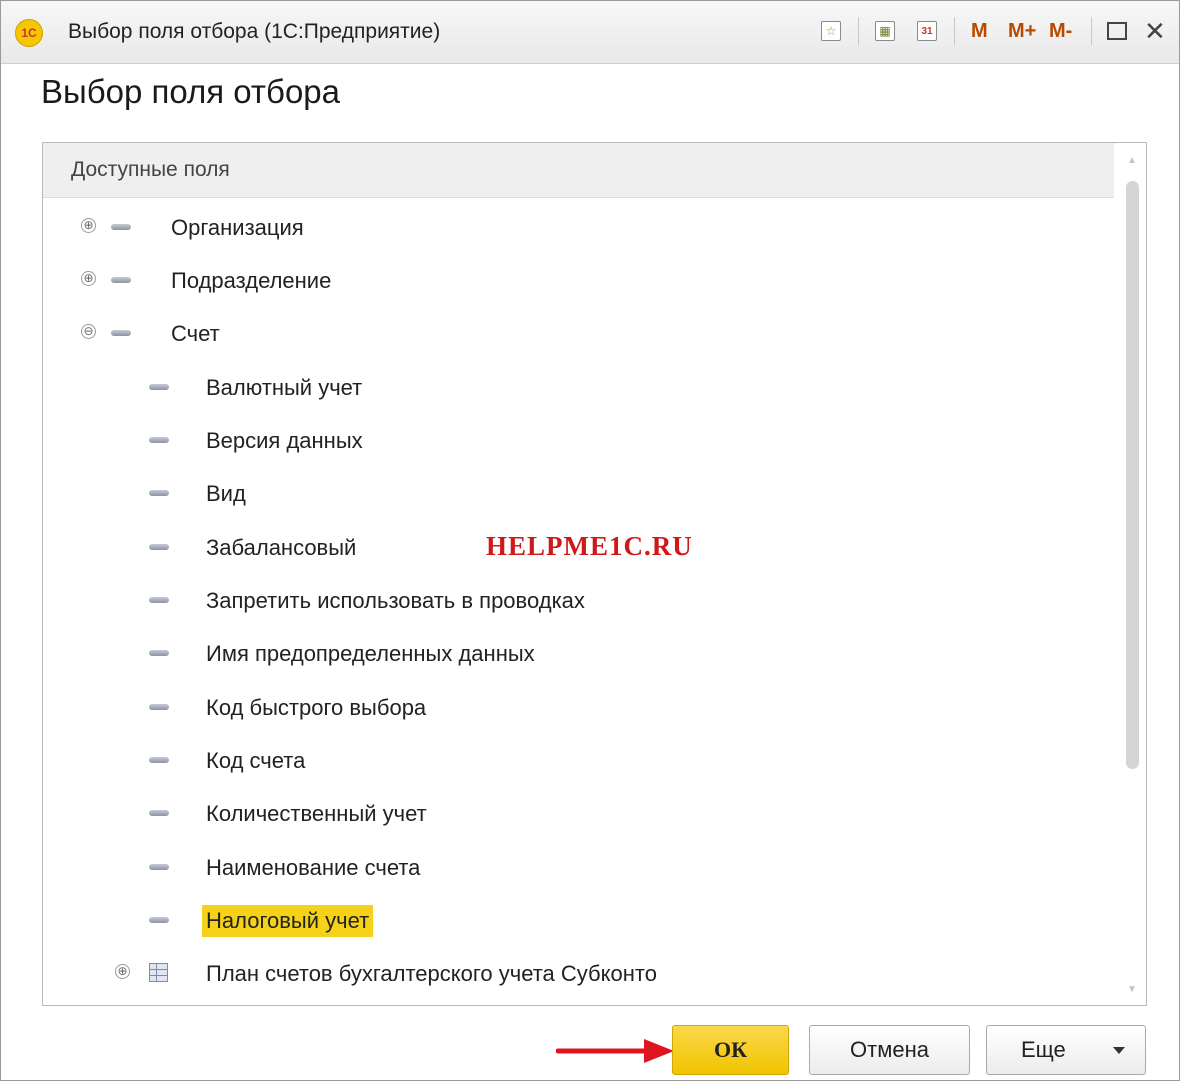 This screenshot has height=1081, width=1180. Describe the element at coordinates (730, 1050) in the screenshot. I see `ok-button: ОК` at that location.